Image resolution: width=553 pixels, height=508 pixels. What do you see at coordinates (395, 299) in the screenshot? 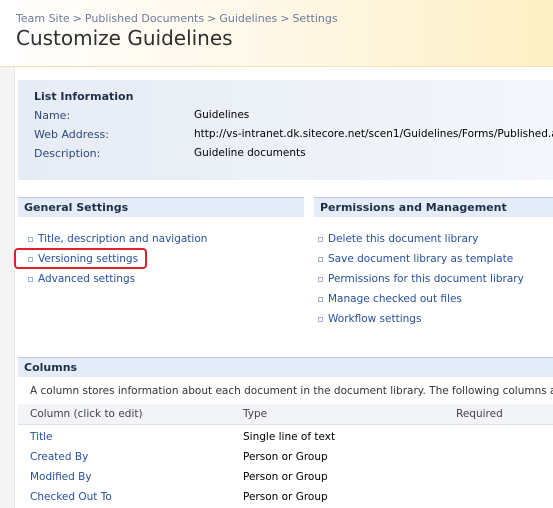
I see `link-manage-checked-out-label: Manage checked out files` at bounding box center [395, 299].